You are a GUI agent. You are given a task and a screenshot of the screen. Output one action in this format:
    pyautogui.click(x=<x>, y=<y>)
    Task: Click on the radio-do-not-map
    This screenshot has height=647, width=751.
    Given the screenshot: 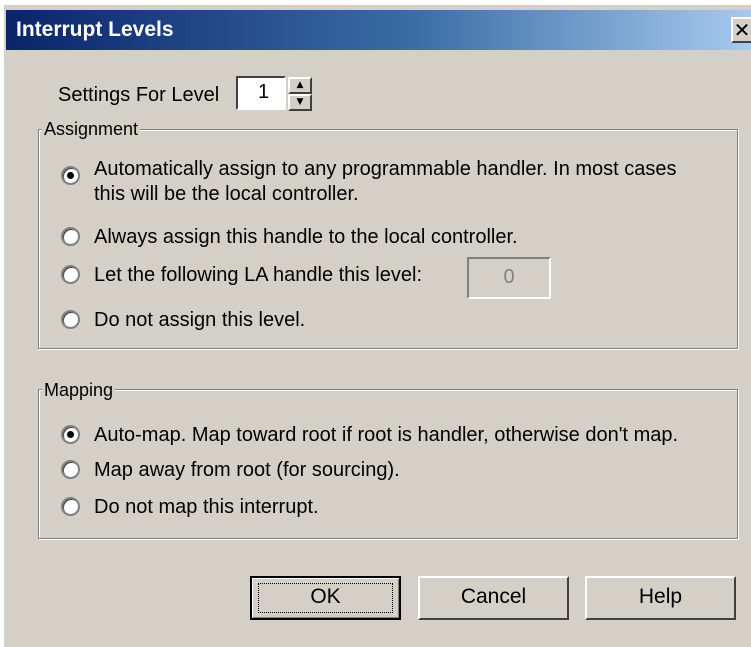 What is the action you would take?
    pyautogui.click(x=70, y=506)
    